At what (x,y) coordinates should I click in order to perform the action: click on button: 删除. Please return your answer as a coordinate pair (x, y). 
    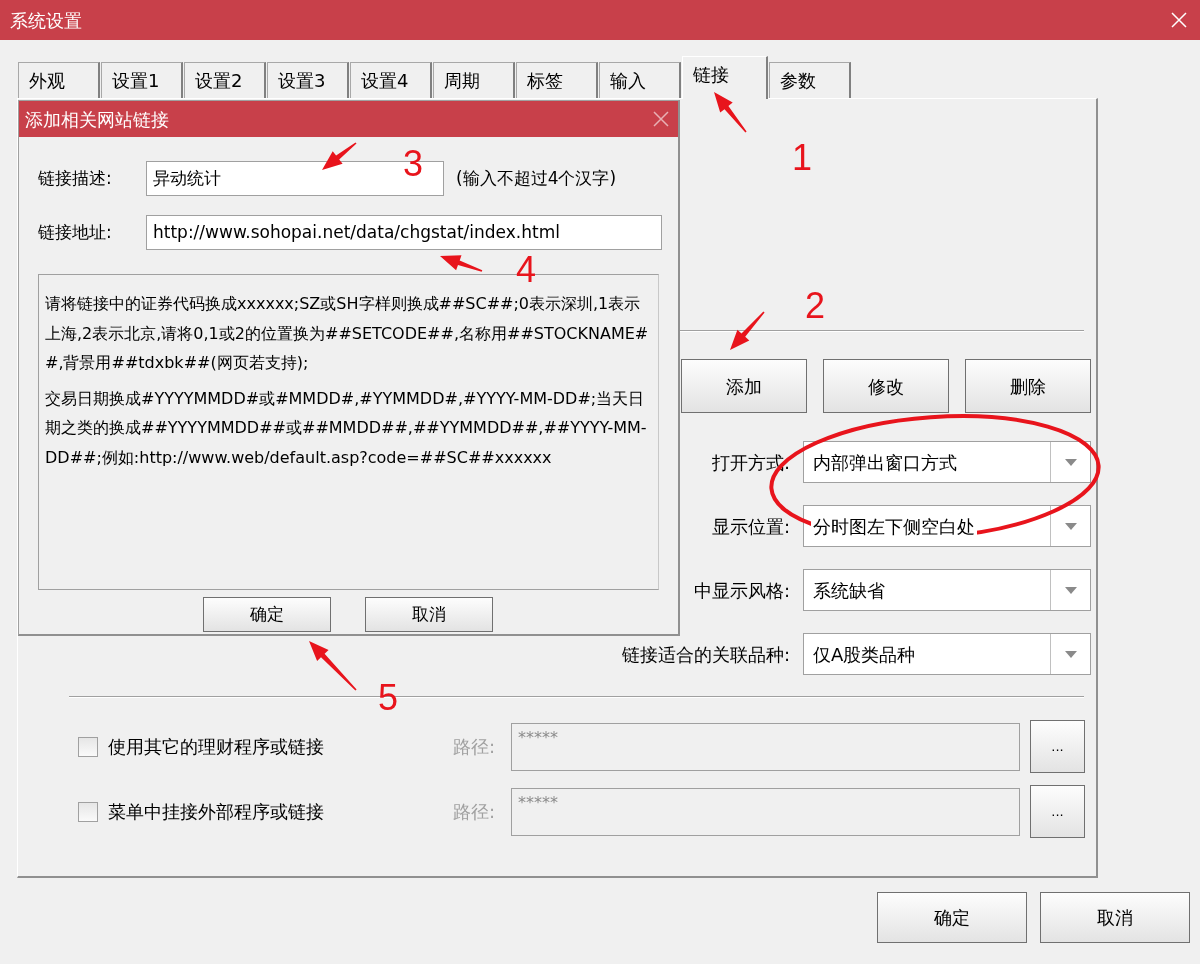
    Looking at the image, I should click on (1028, 386).